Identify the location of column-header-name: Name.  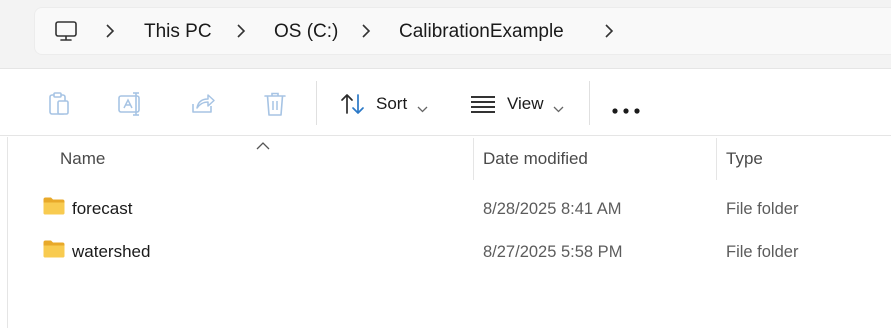
(82, 159).